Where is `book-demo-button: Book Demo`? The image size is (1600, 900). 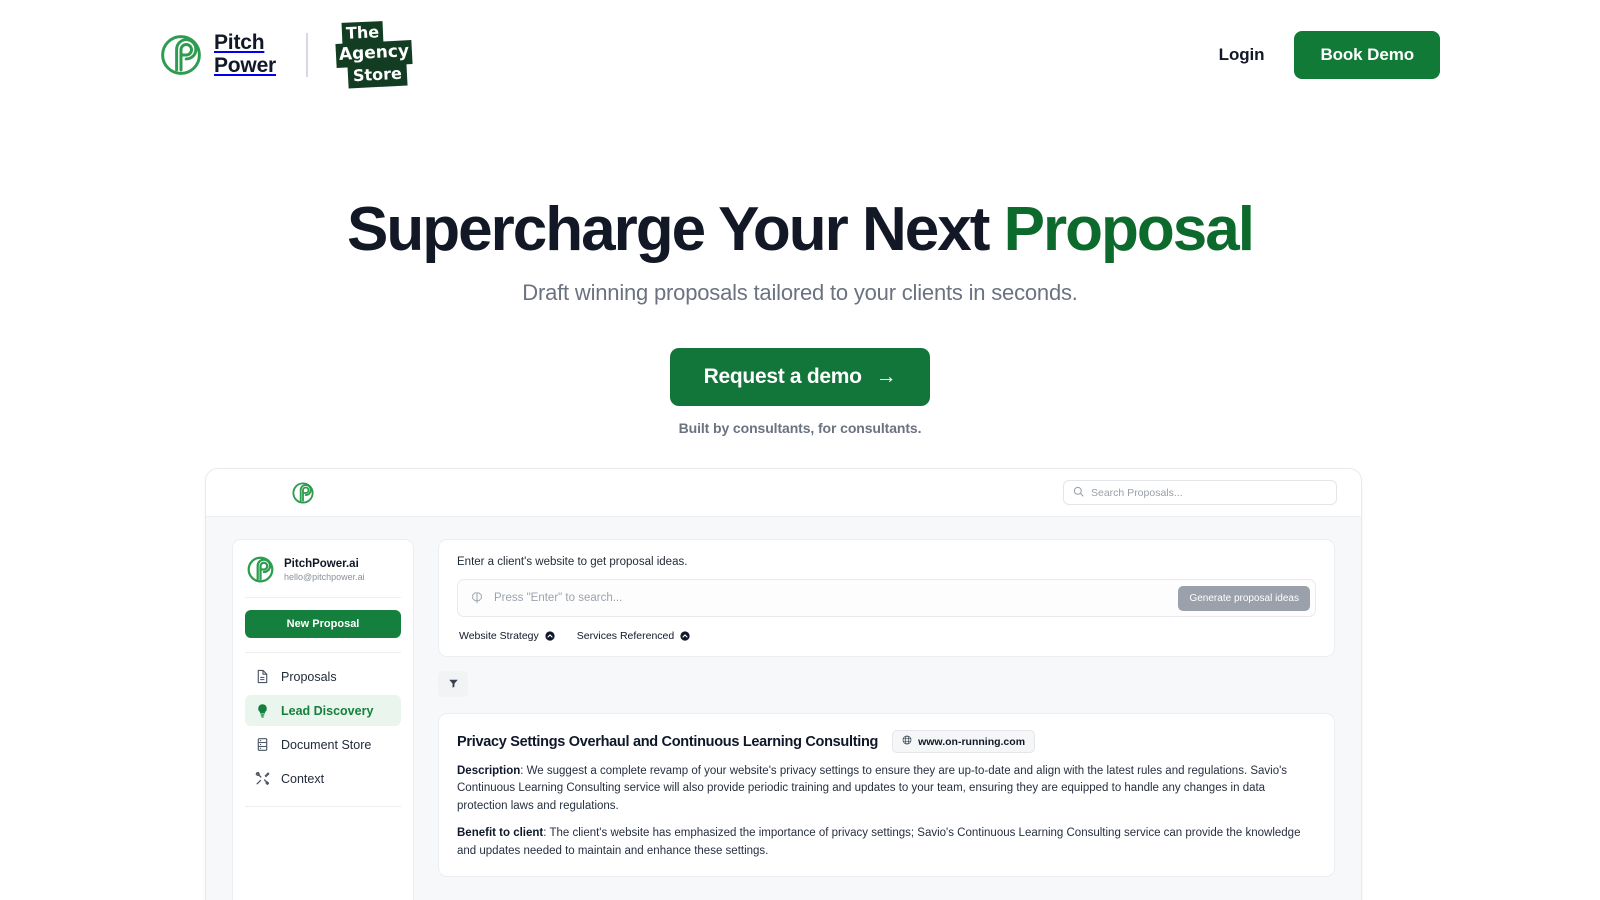 book-demo-button: Book Demo is located at coordinates (1367, 55).